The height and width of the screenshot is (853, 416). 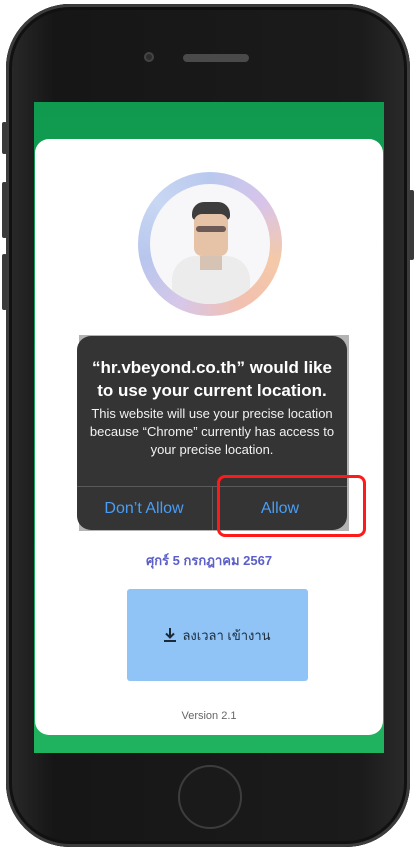 What do you see at coordinates (144, 508) in the screenshot?
I see `dont-allow-button: Don’t Allow` at bounding box center [144, 508].